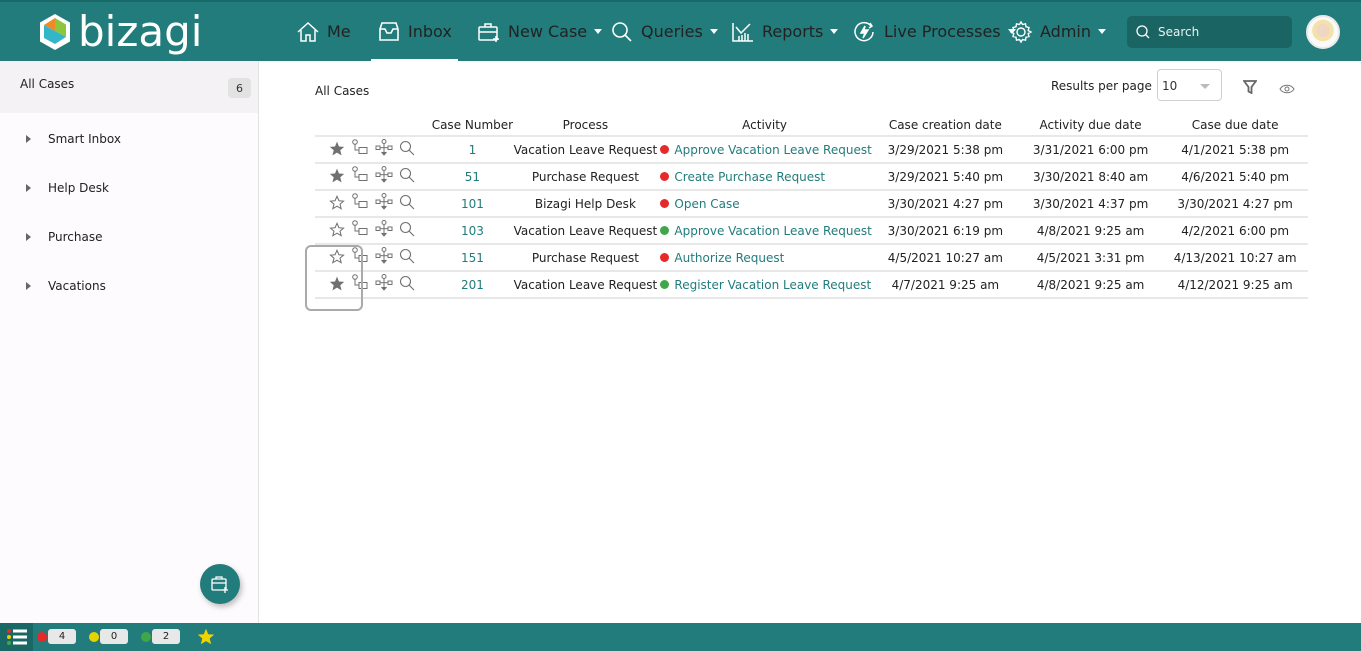  What do you see at coordinates (1057, 31) in the screenshot?
I see `nav-admin: Admin` at bounding box center [1057, 31].